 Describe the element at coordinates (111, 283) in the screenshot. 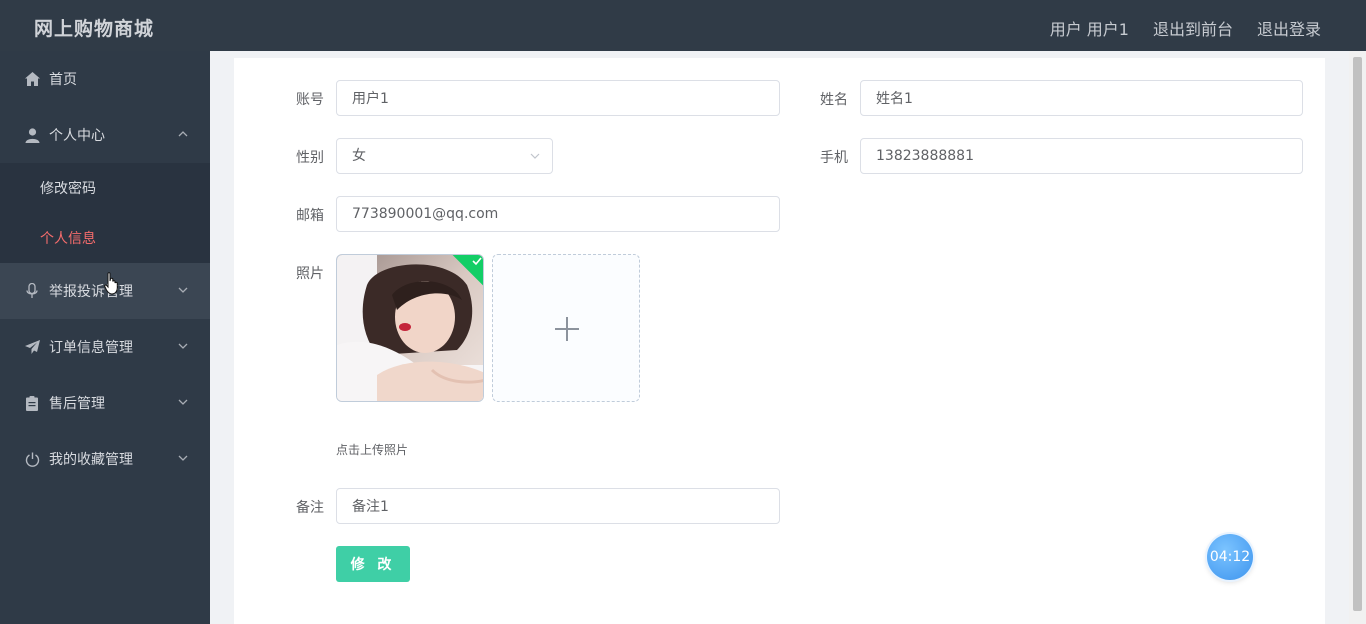

I see `hand-cursor-icon` at that location.